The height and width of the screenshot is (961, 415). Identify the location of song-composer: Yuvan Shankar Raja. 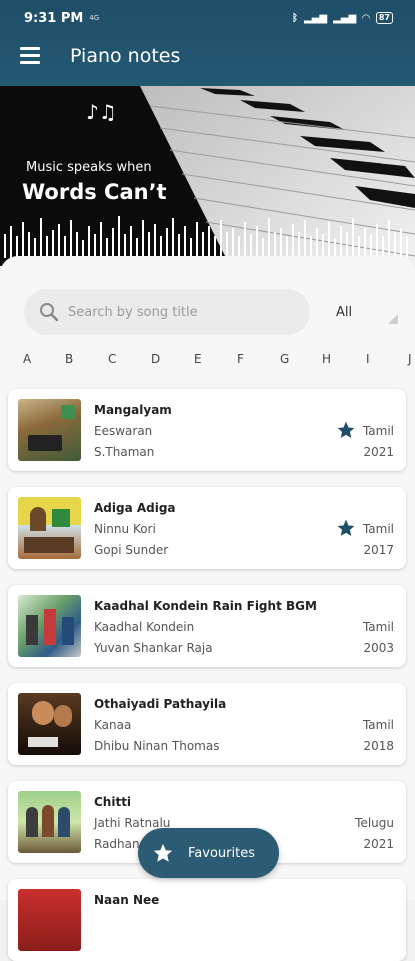
(153, 648).